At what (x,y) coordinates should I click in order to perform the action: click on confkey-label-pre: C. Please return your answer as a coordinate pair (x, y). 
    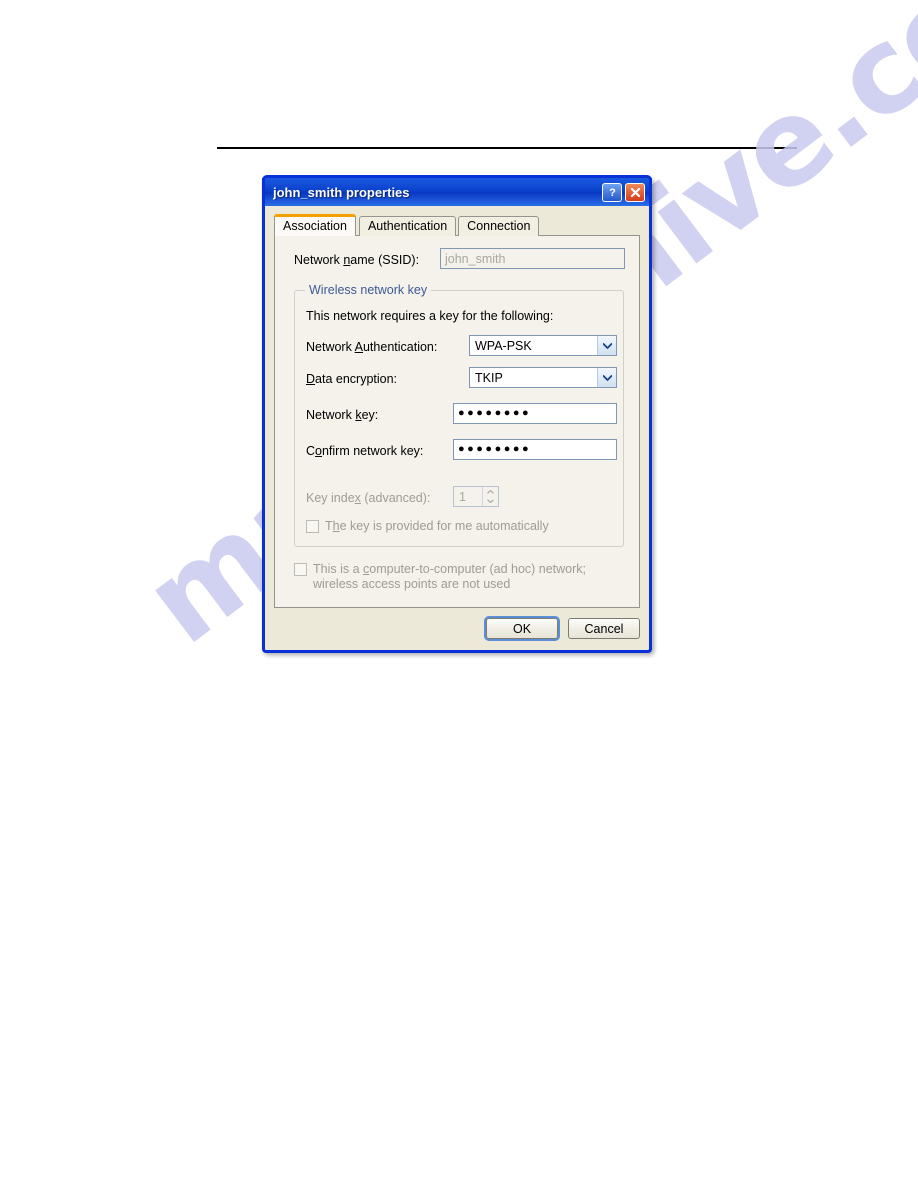
    Looking at the image, I should click on (311, 451).